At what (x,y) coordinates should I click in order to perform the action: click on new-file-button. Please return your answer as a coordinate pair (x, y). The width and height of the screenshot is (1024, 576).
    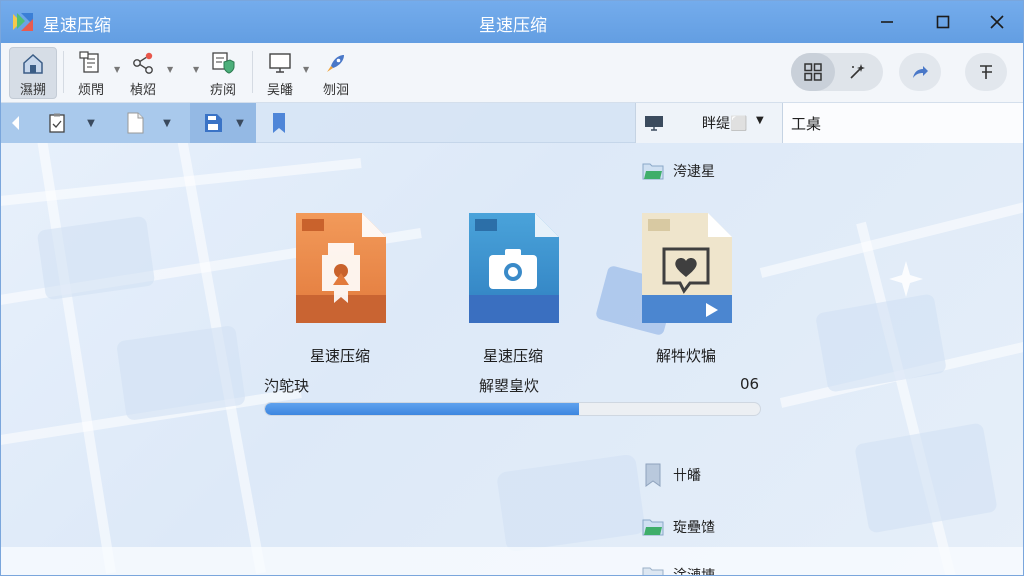
    Looking at the image, I should click on (135, 123).